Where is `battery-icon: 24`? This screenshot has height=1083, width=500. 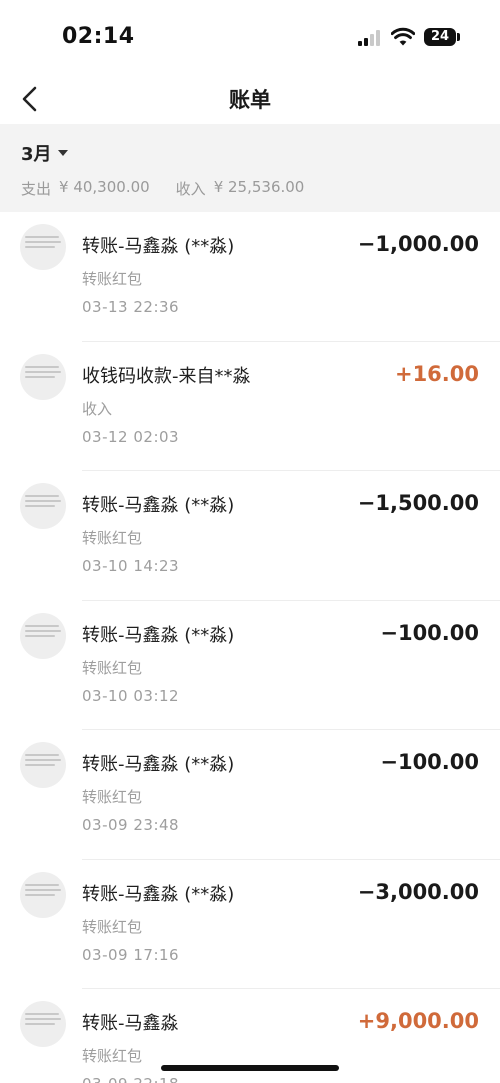 battery-icon: 24 is located at coordinates (440, 37).